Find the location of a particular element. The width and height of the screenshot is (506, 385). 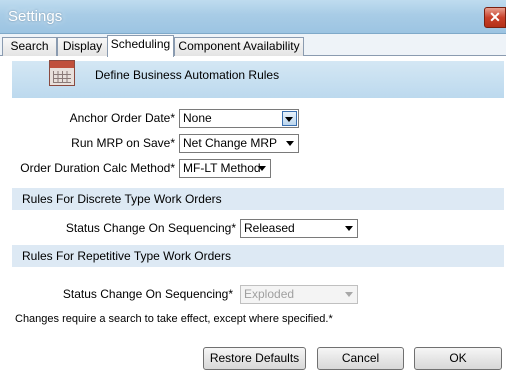

run-mrp-on-save-value: Net Change MRP is located at coordinates (230, 143).